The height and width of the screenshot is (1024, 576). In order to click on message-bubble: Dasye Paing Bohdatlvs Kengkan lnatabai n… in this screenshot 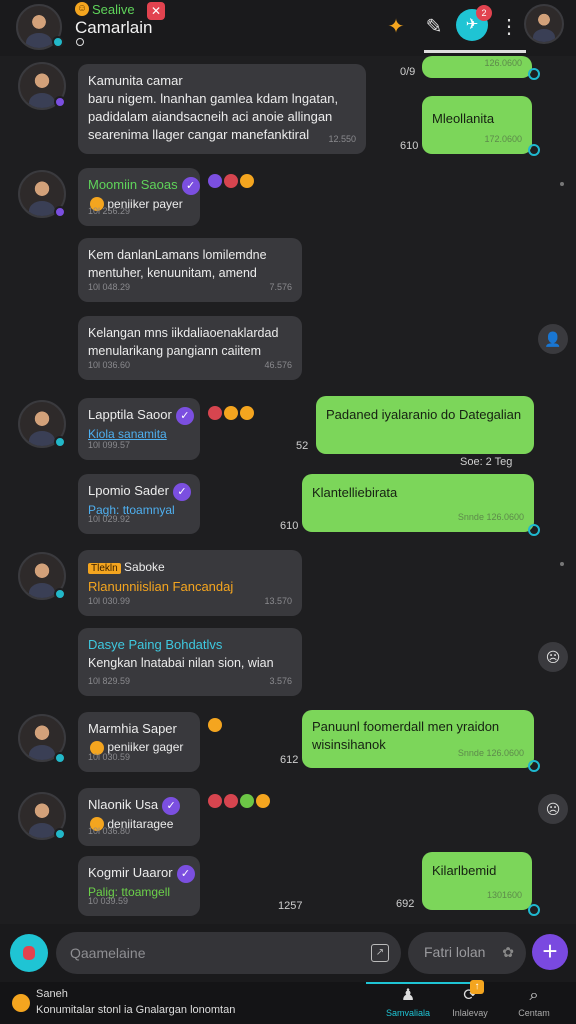, I will do `click(190, 662)`.